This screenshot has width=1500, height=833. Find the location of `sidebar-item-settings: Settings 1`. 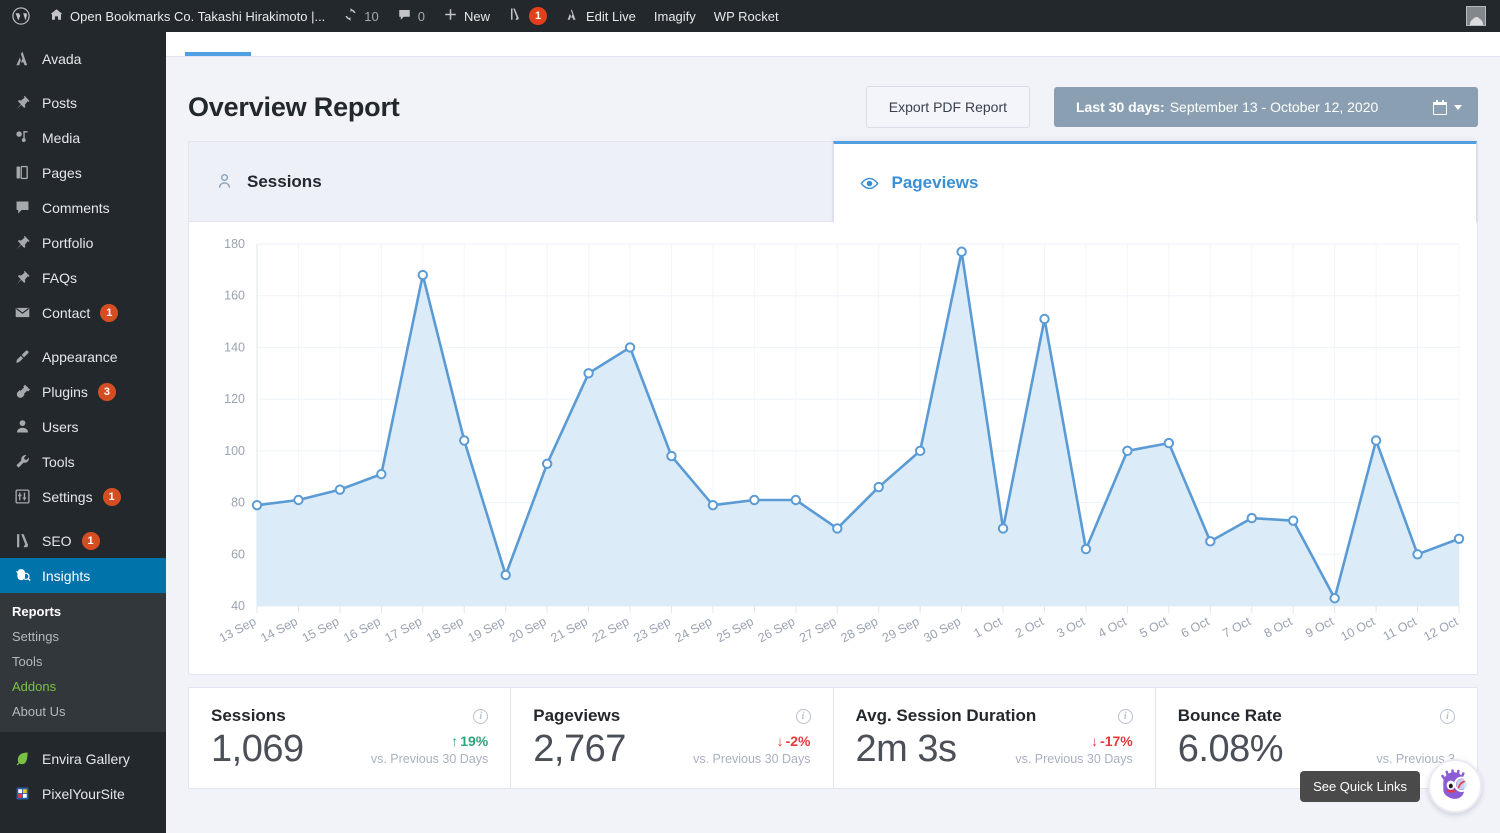

sidebar-item-settings: Settings 1 is located at coordinates (83, 496).